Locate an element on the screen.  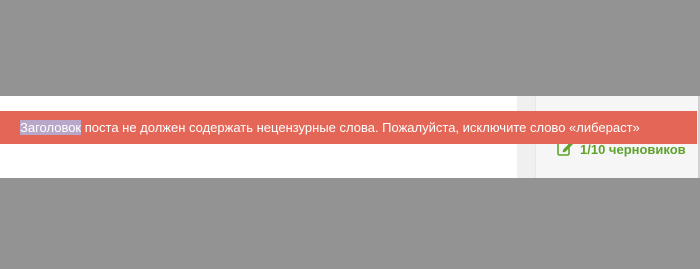
selected-word: Заголовок is located at coordinates (51, 127).